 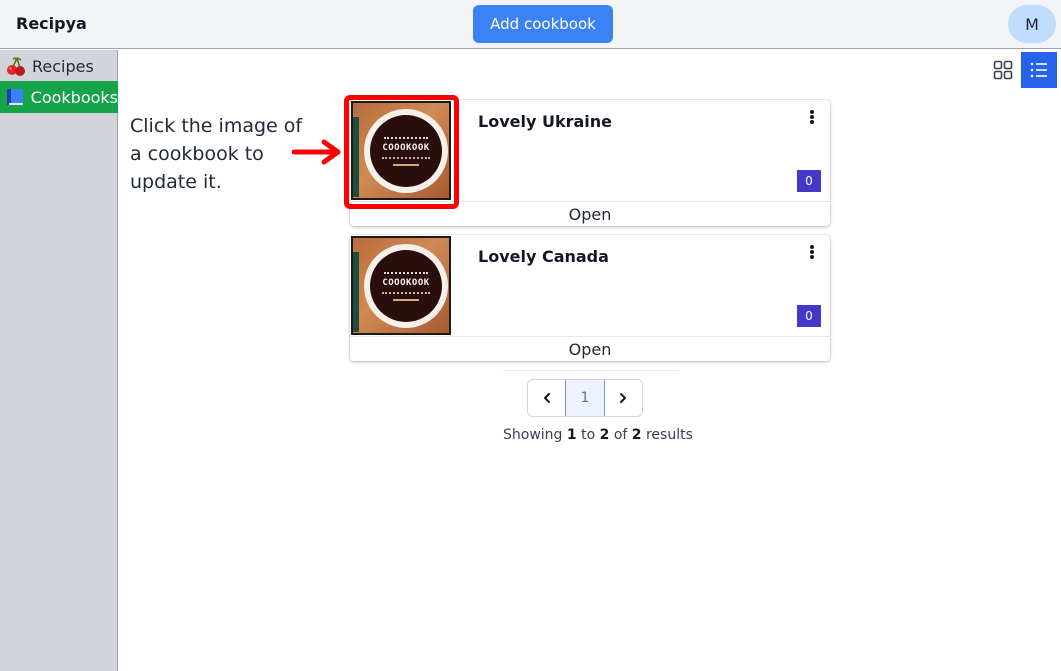 What do you see at coordinates (669, 435) in the screenshot?
I see `results-word: results` at bounding box center [669, 435].